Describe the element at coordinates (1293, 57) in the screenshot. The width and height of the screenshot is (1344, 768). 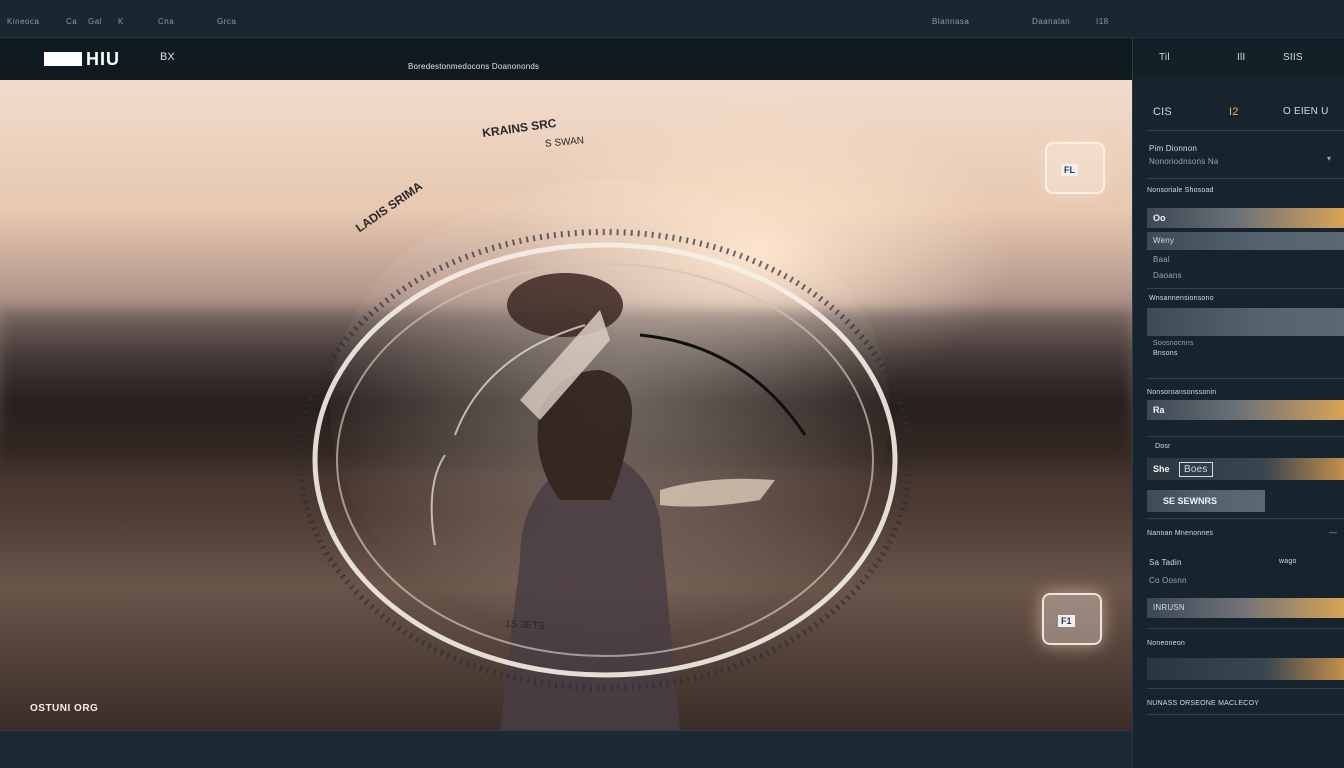
I see `panel-tool: SIIS` at that location.